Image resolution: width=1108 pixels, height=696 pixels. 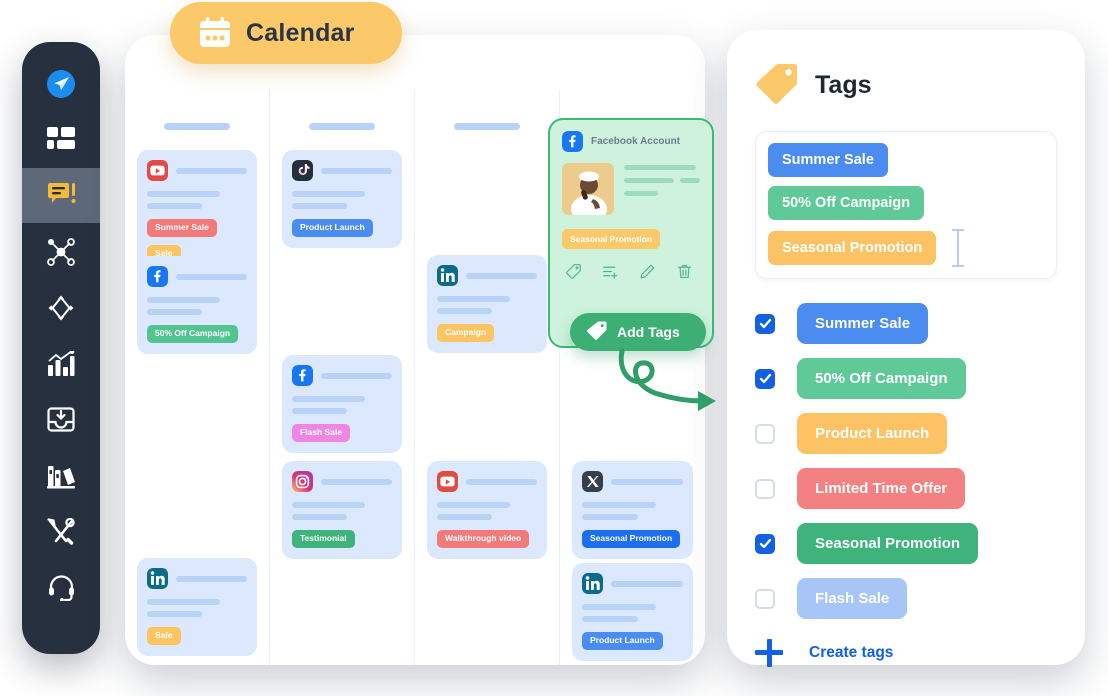 I want to click on post-tag-list: Flash Sale, so click(x=342, y=433).